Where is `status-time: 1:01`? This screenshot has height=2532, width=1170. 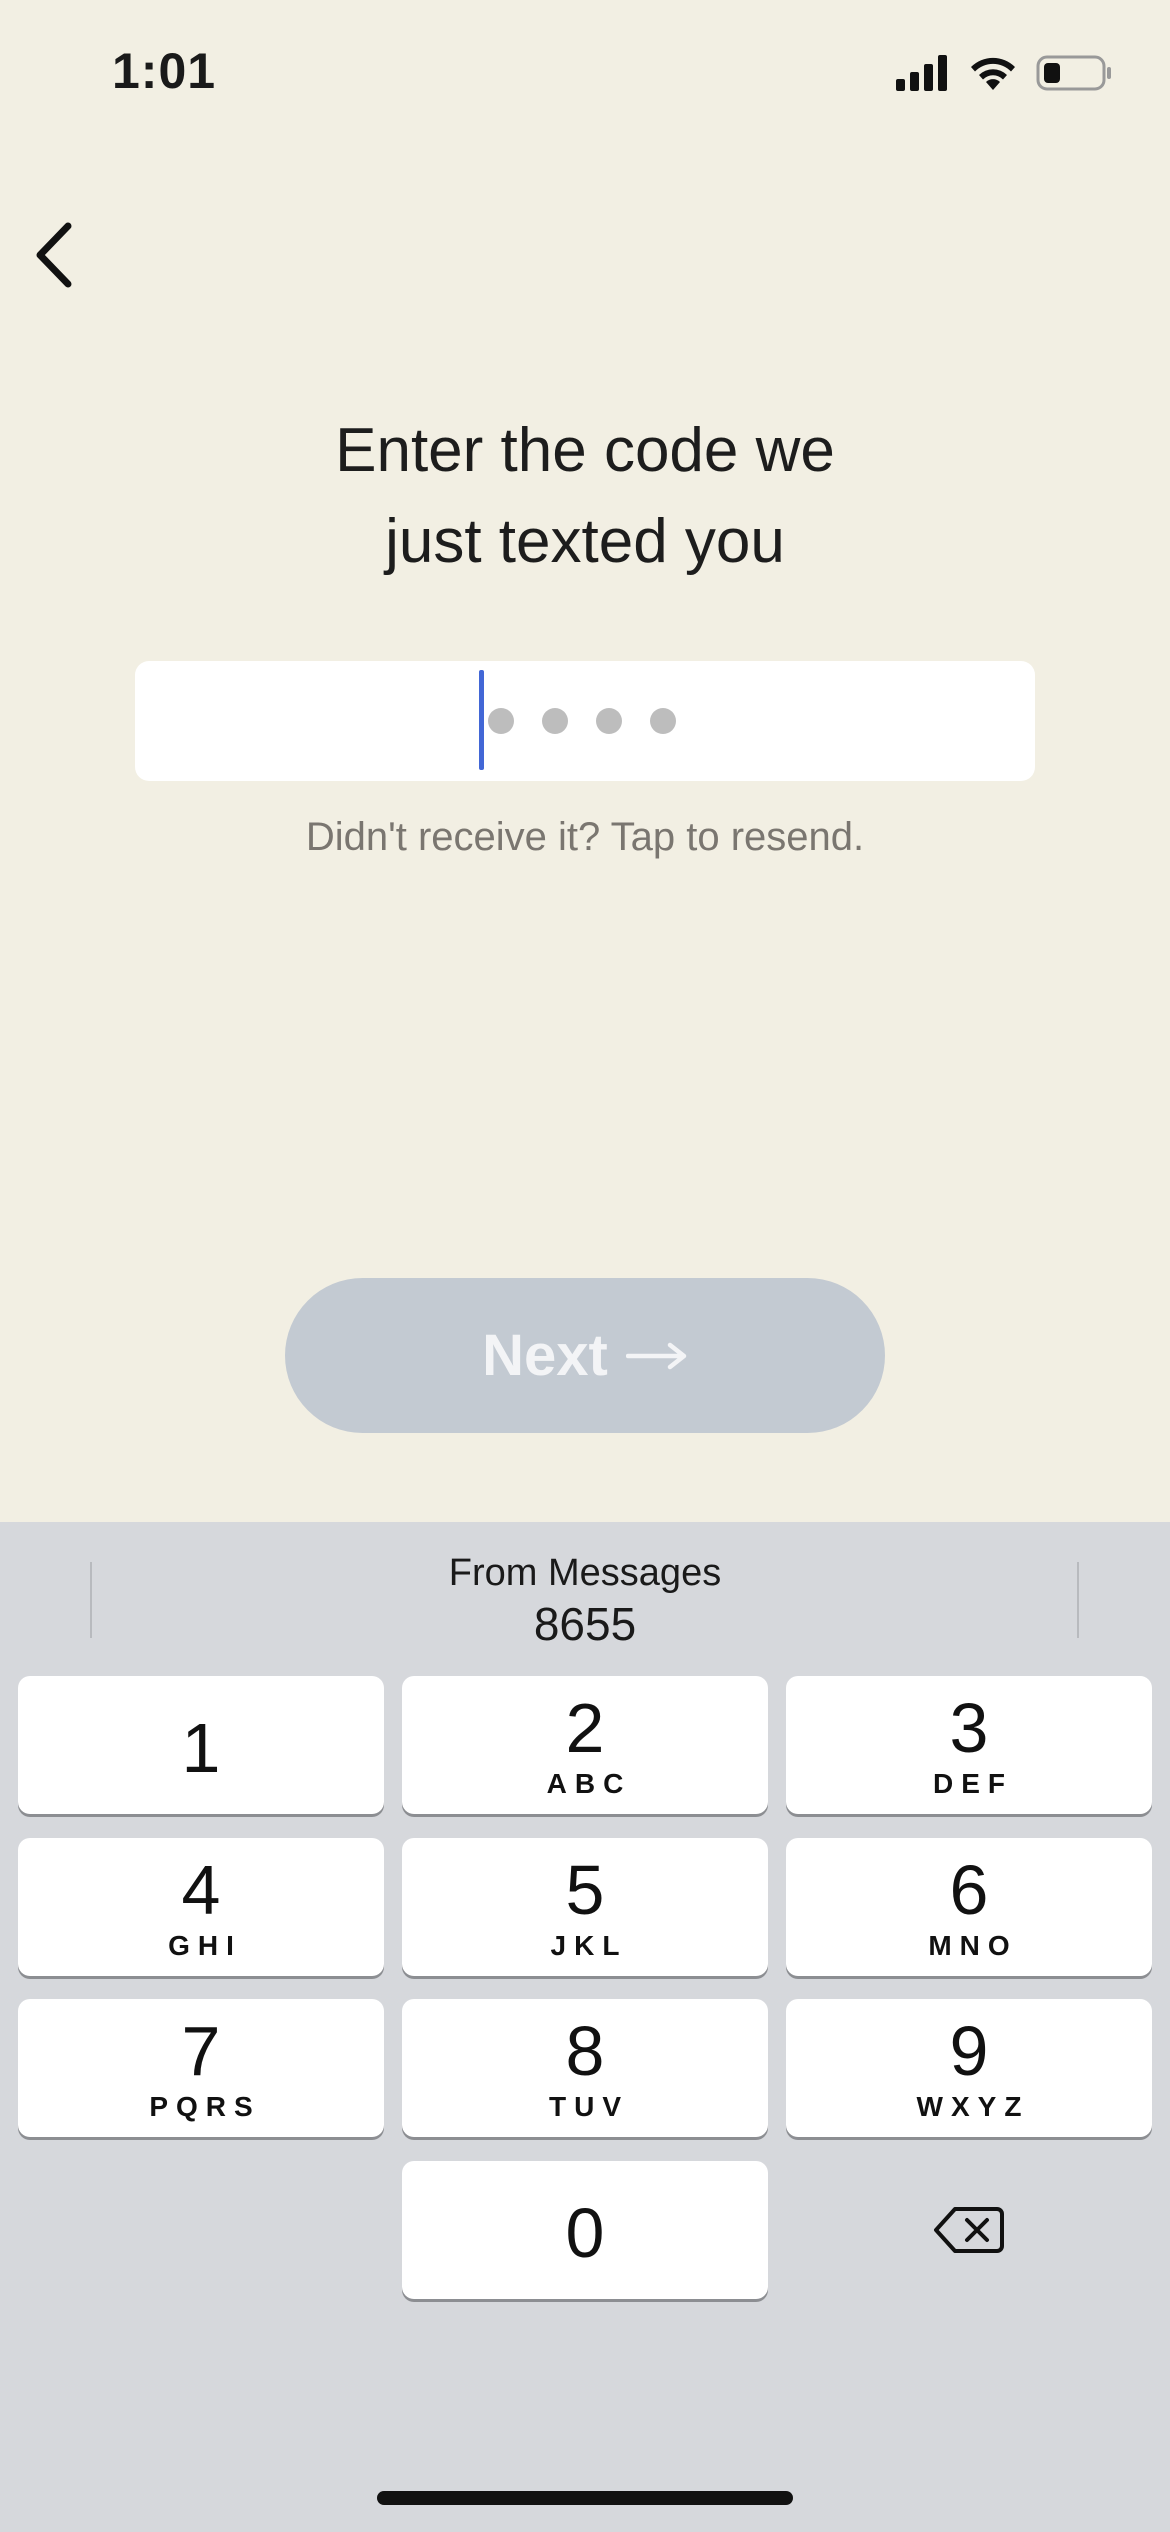
status-time: 1:01 is located at coordinates (164, 71).